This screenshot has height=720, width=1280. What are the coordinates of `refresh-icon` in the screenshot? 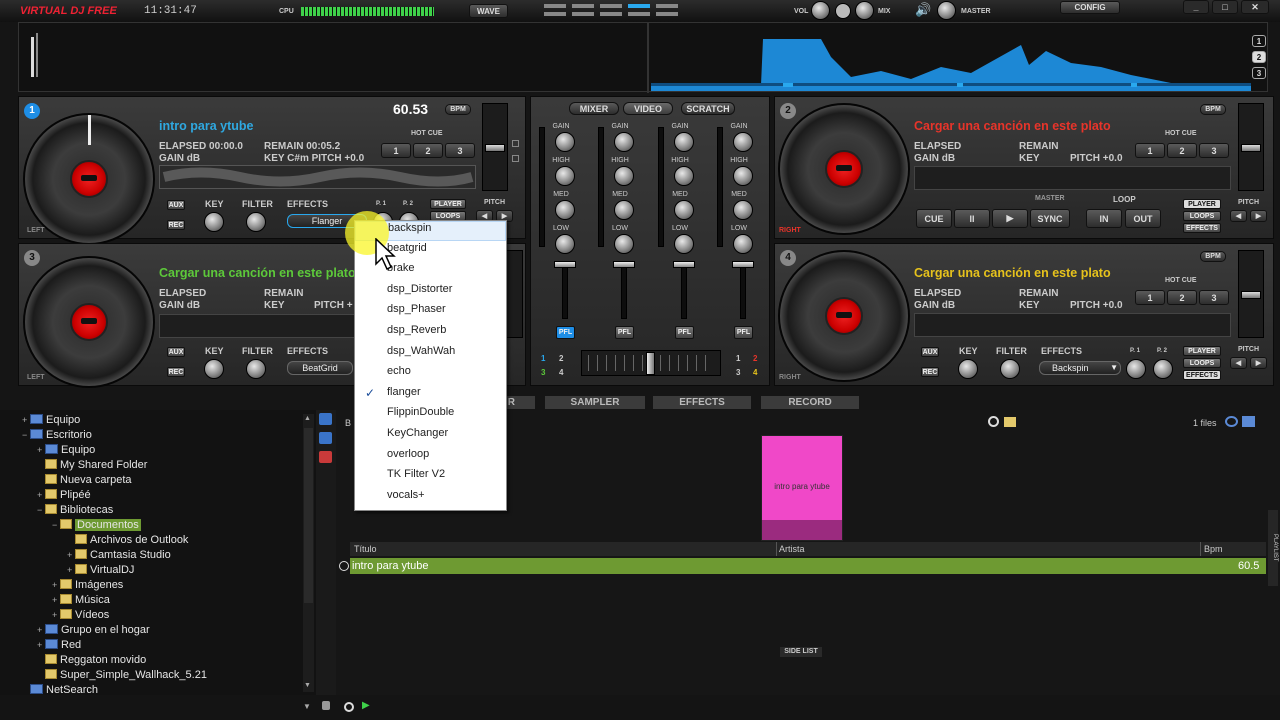 It's located at (1231, 421).